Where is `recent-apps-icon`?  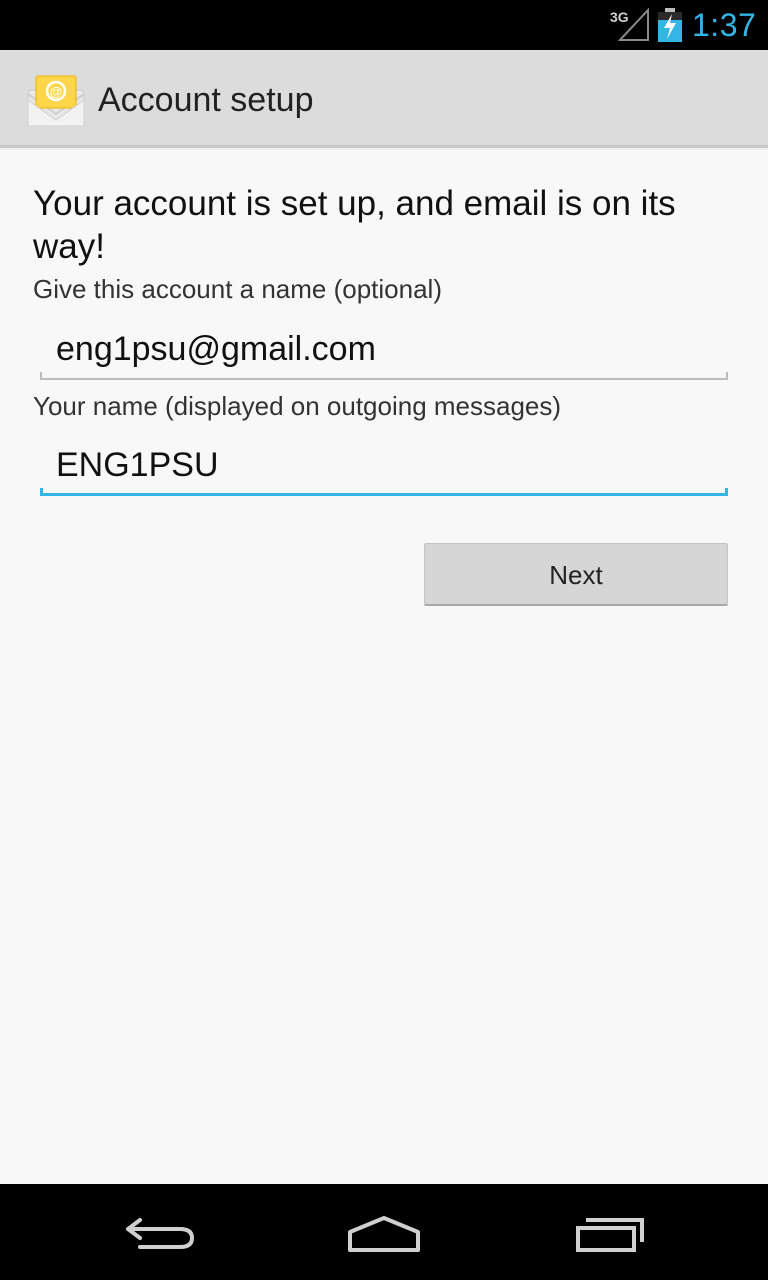 recent-apps-icon is located at coordinates (612, 1232).